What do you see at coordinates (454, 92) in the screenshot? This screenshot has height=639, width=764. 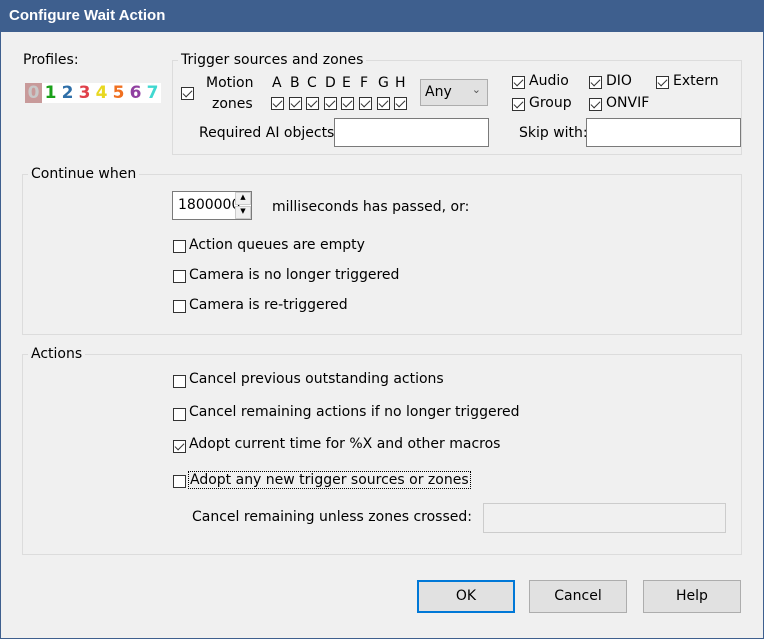 I see `zone-mode-dropdown: Any ⌄` at bounding box center [454, 92].